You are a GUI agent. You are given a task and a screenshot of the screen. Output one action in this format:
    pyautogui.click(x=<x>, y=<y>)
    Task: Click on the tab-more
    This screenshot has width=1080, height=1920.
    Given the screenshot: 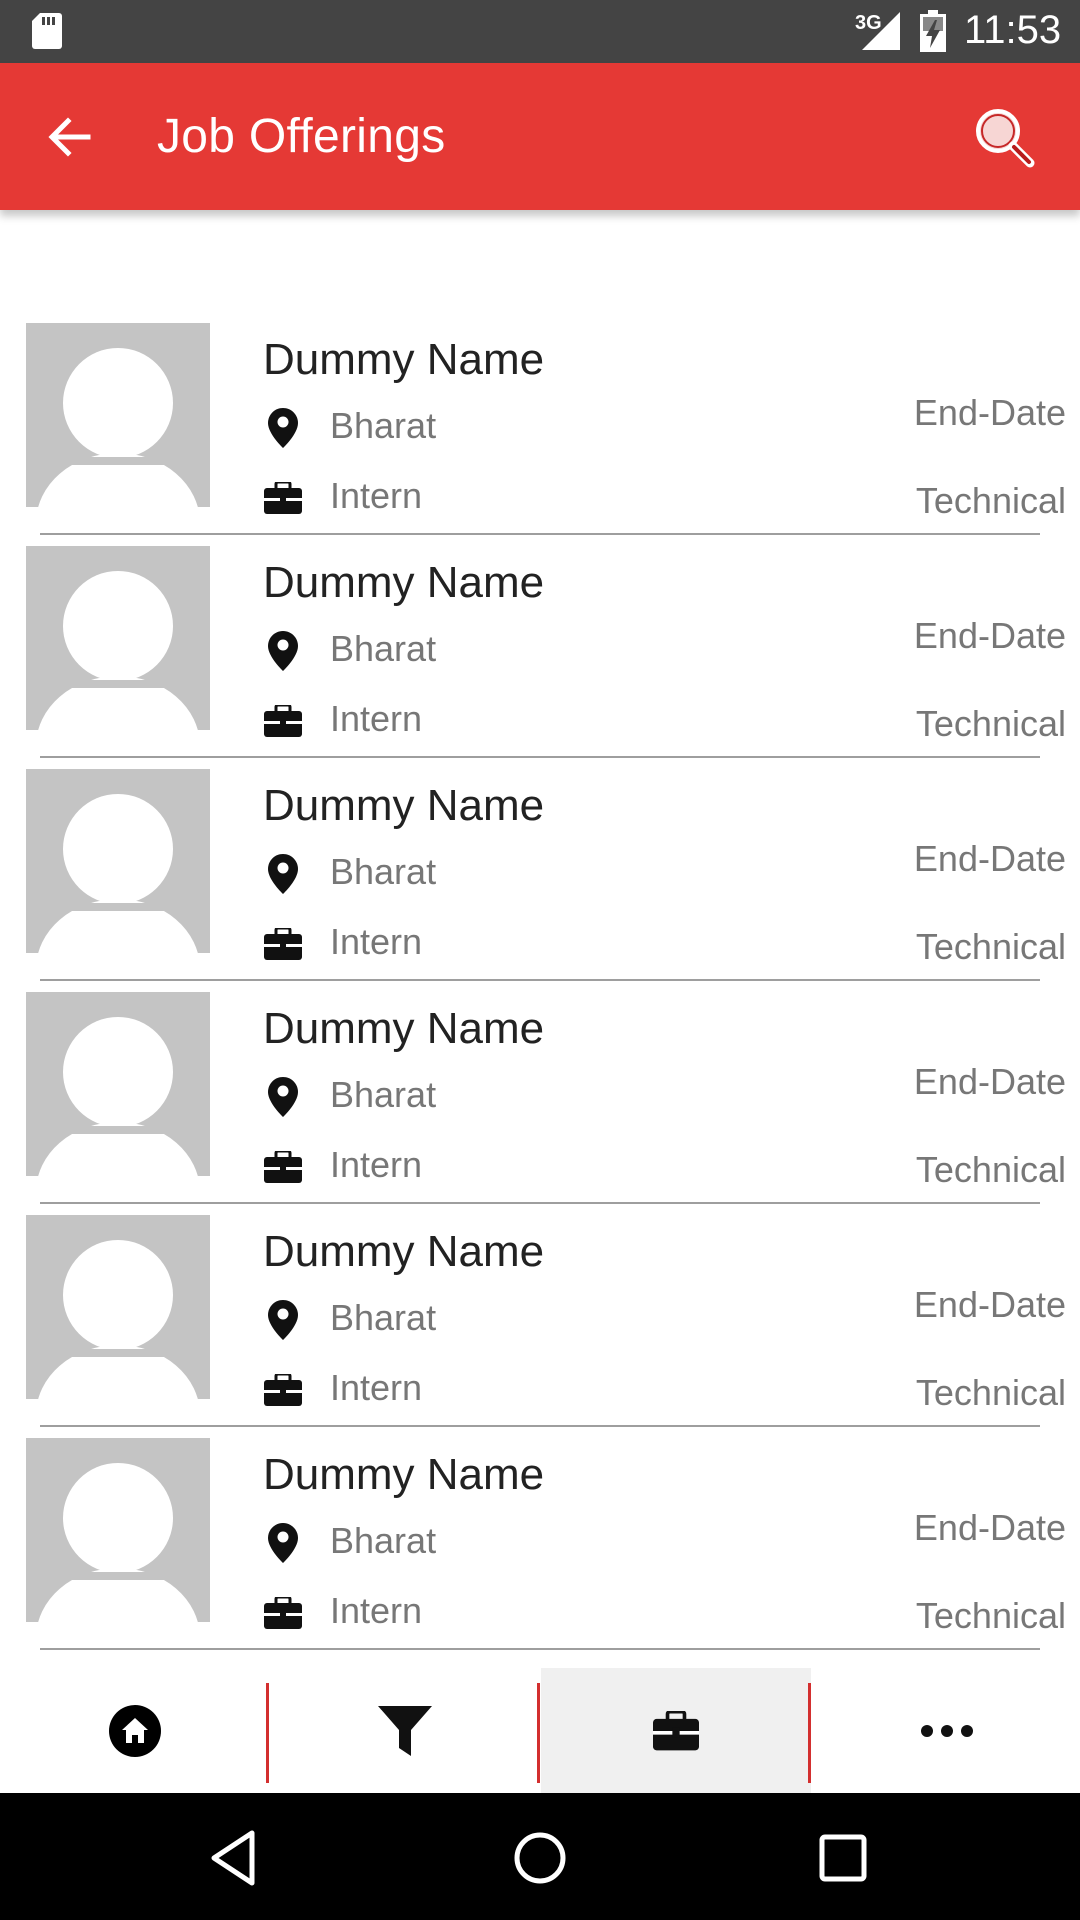 What is the action you would take?
    pyautogui.click(x=946, y=1730)
    